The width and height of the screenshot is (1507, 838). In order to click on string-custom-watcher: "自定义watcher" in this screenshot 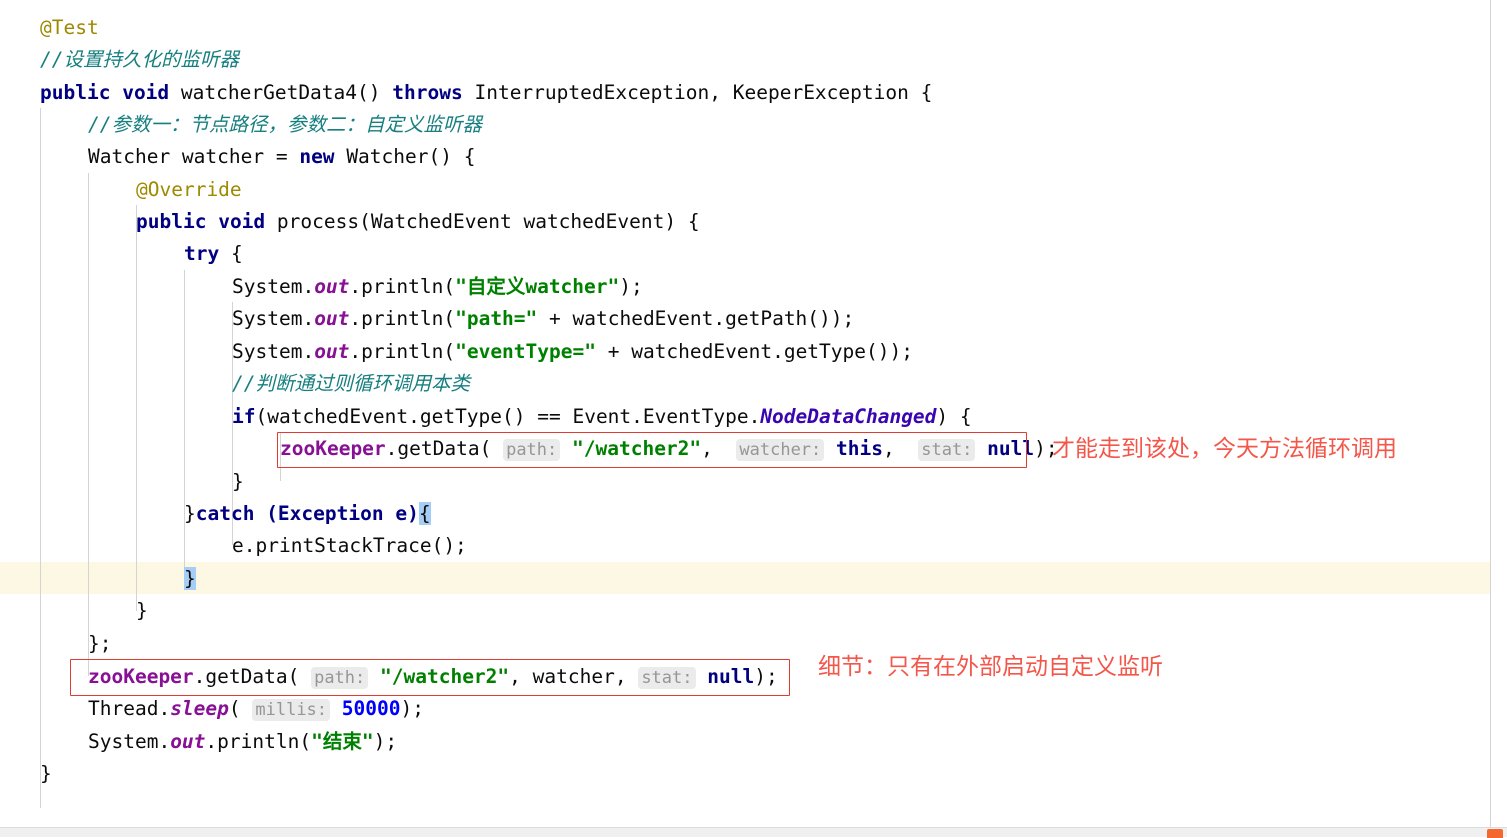, I will do `click(537, 286)`.